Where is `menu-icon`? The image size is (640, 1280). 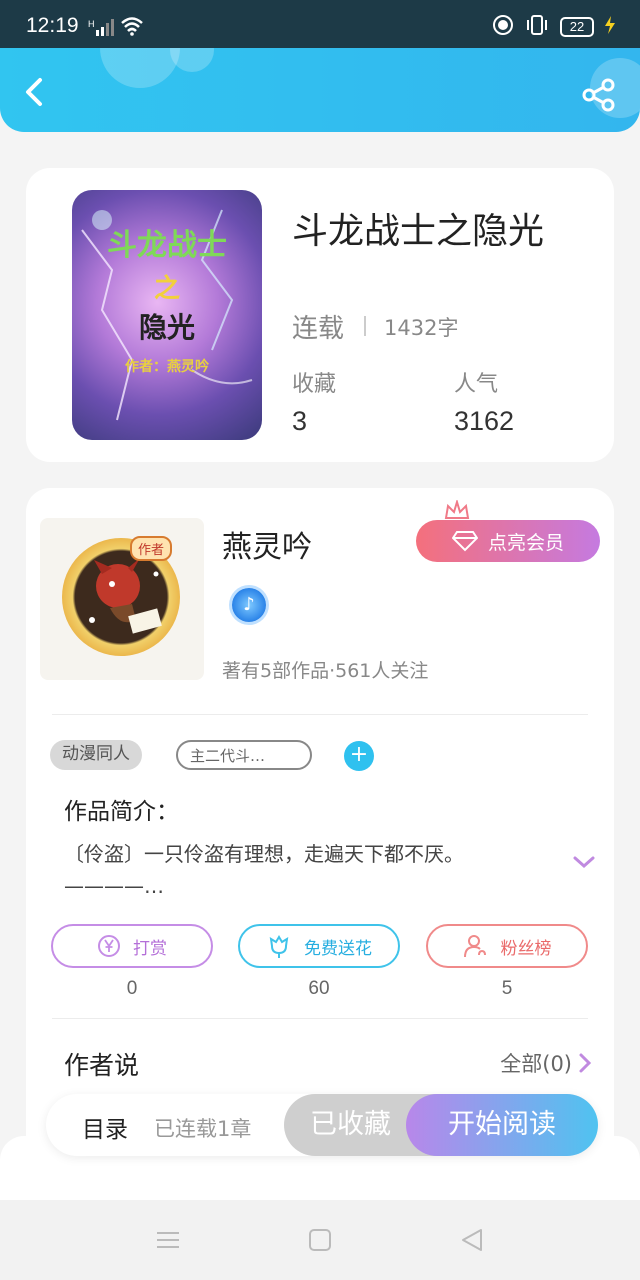
menu-icon is located at coordinates (168, 1240).